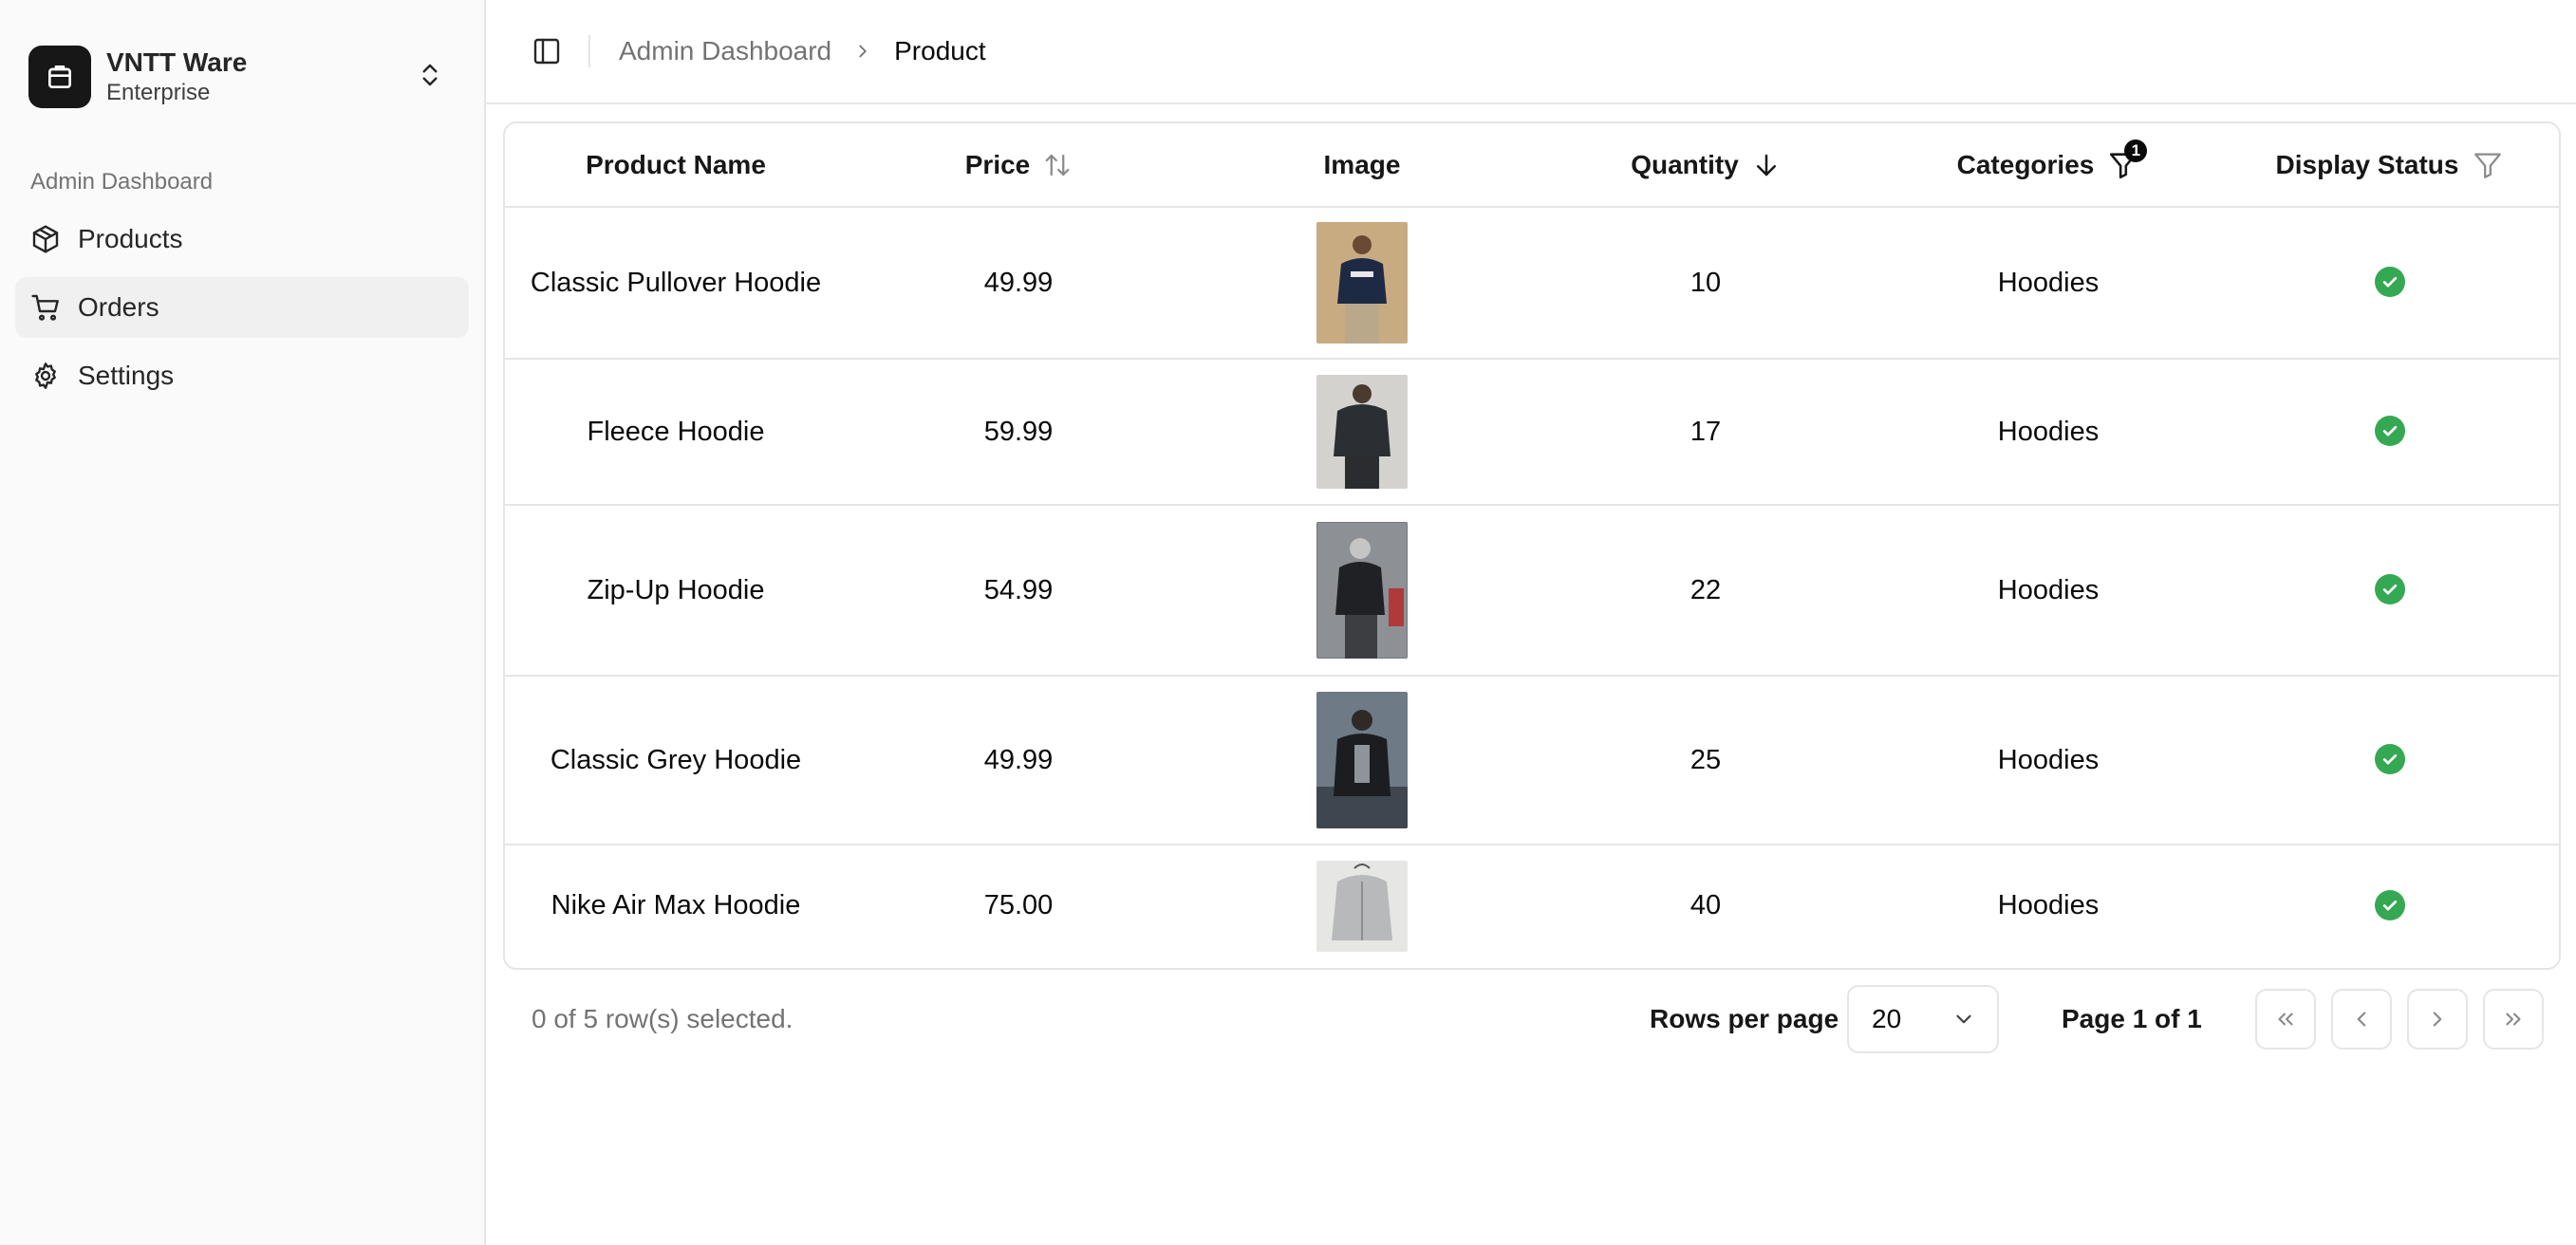 This screenshot has width=2576, height=1245. I want to click on team-plan: Enterprise, so click(159, 92).